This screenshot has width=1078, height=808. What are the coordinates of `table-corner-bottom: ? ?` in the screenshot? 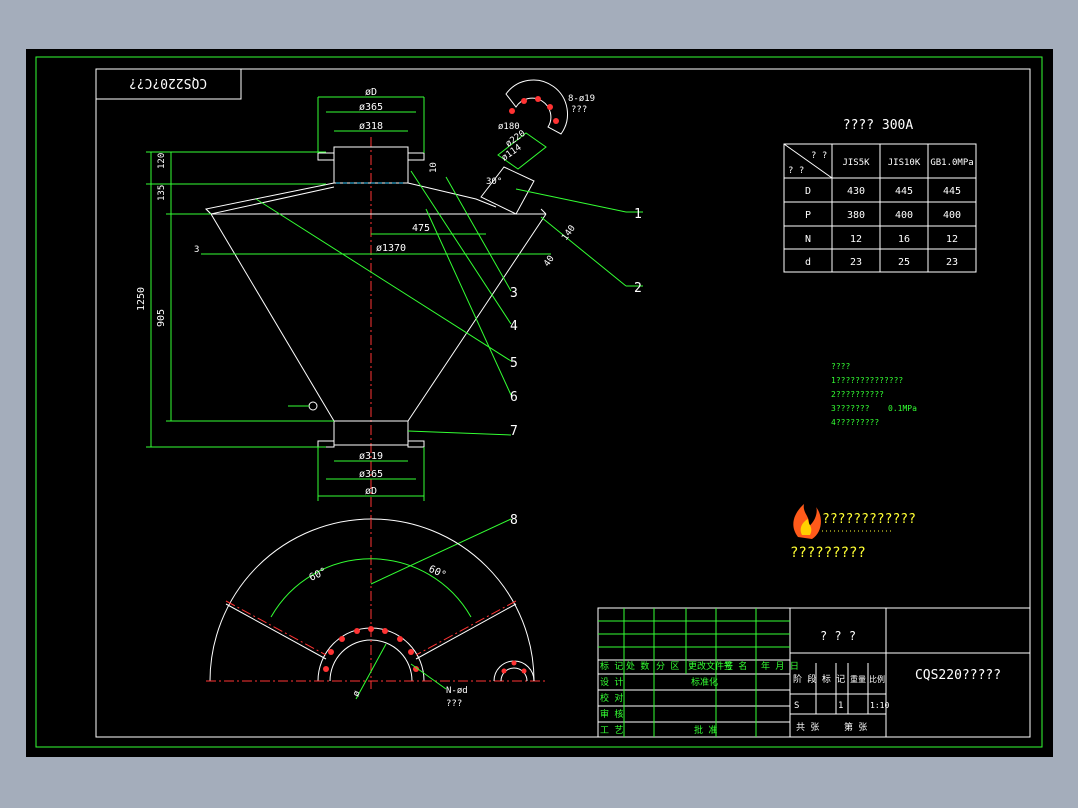 It's located at (796, 171).